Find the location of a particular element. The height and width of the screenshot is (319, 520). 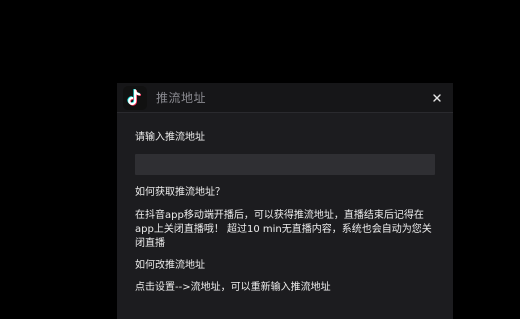

change-text: 点击设置-->流地址，可以重新输入推流地址 is located at coordinates (233, 287).